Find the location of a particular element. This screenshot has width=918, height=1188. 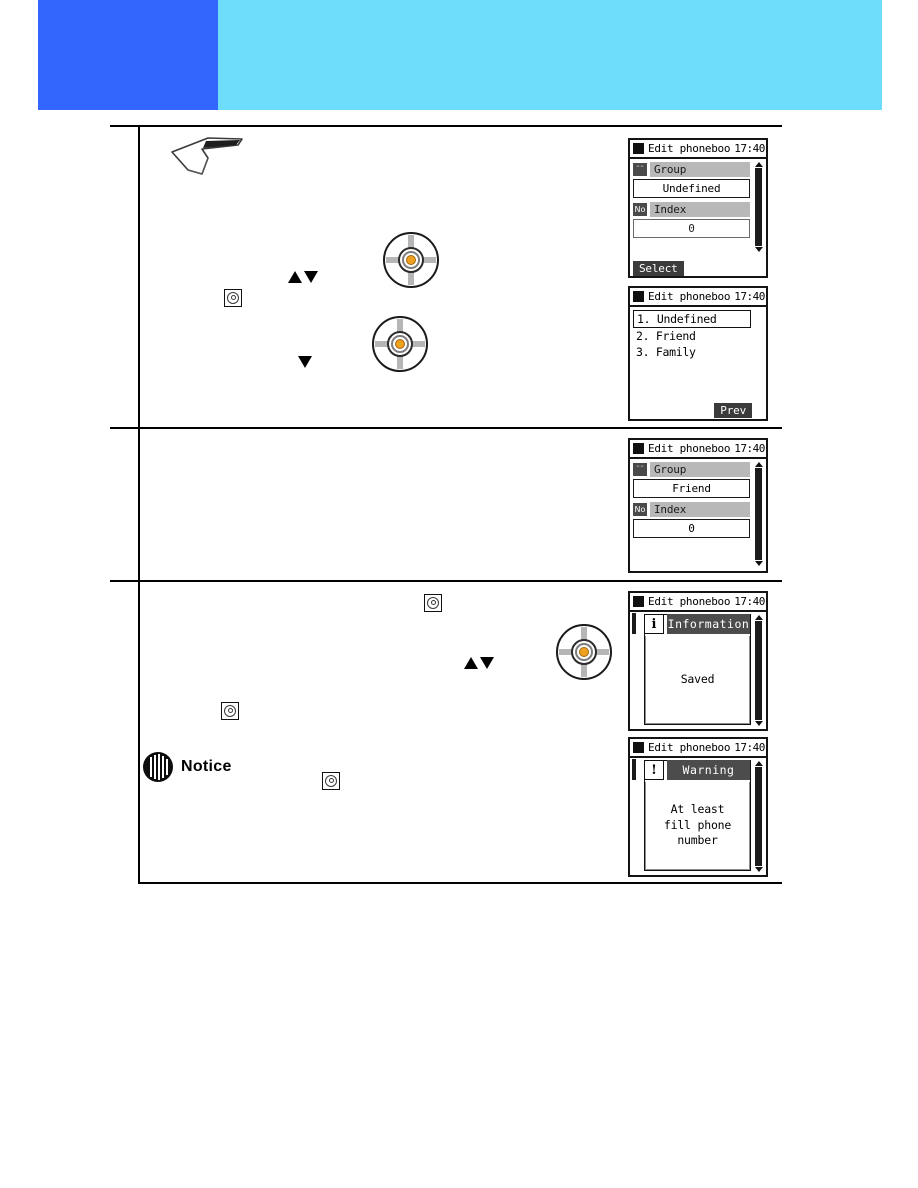

softkey-select: Select is located at coordinates (658, 268).